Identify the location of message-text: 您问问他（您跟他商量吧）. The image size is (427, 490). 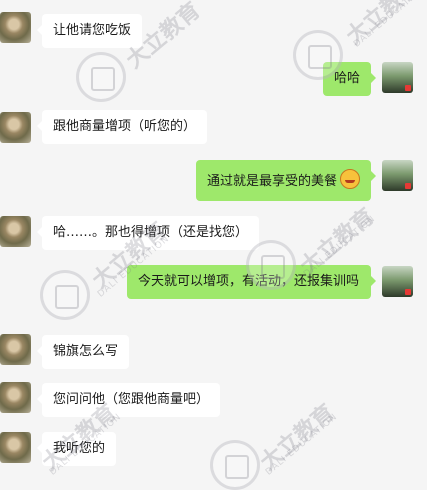
(131, 399).